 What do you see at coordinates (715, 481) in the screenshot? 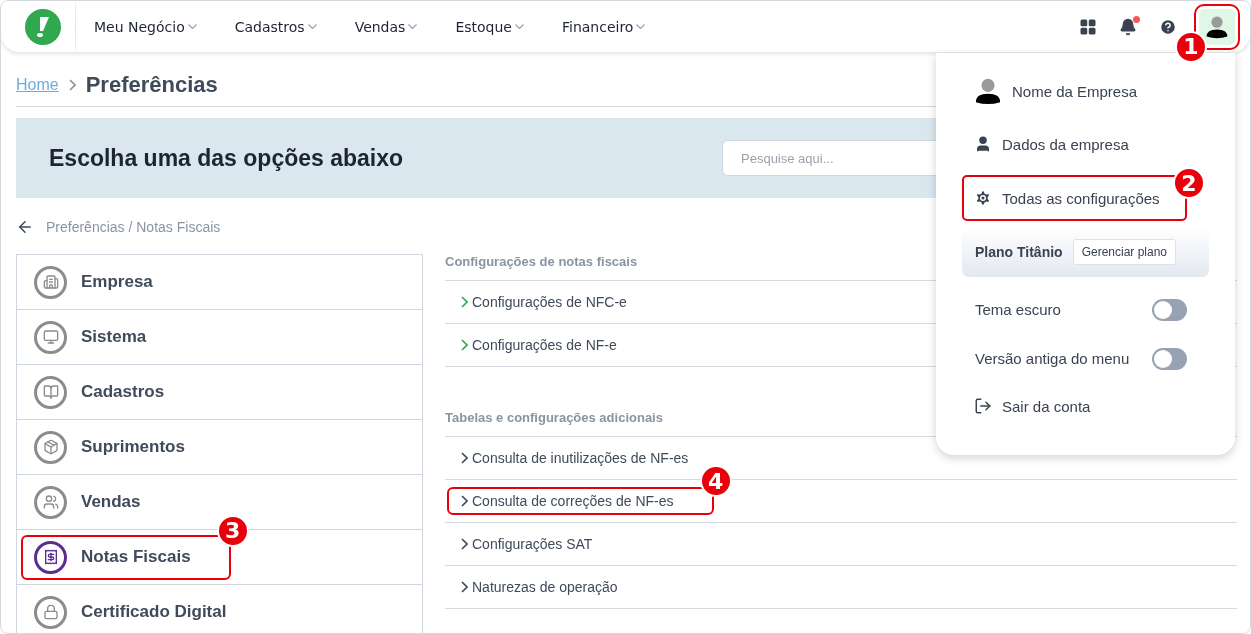
I see `step-badge: 4` at bounding box center [715, 481].